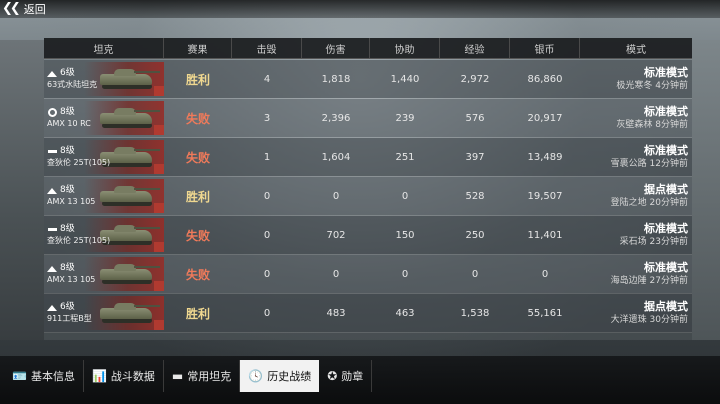  Describe the element at coordinates (475, 235) in the screenshot. I see `experience: 250` at that location.